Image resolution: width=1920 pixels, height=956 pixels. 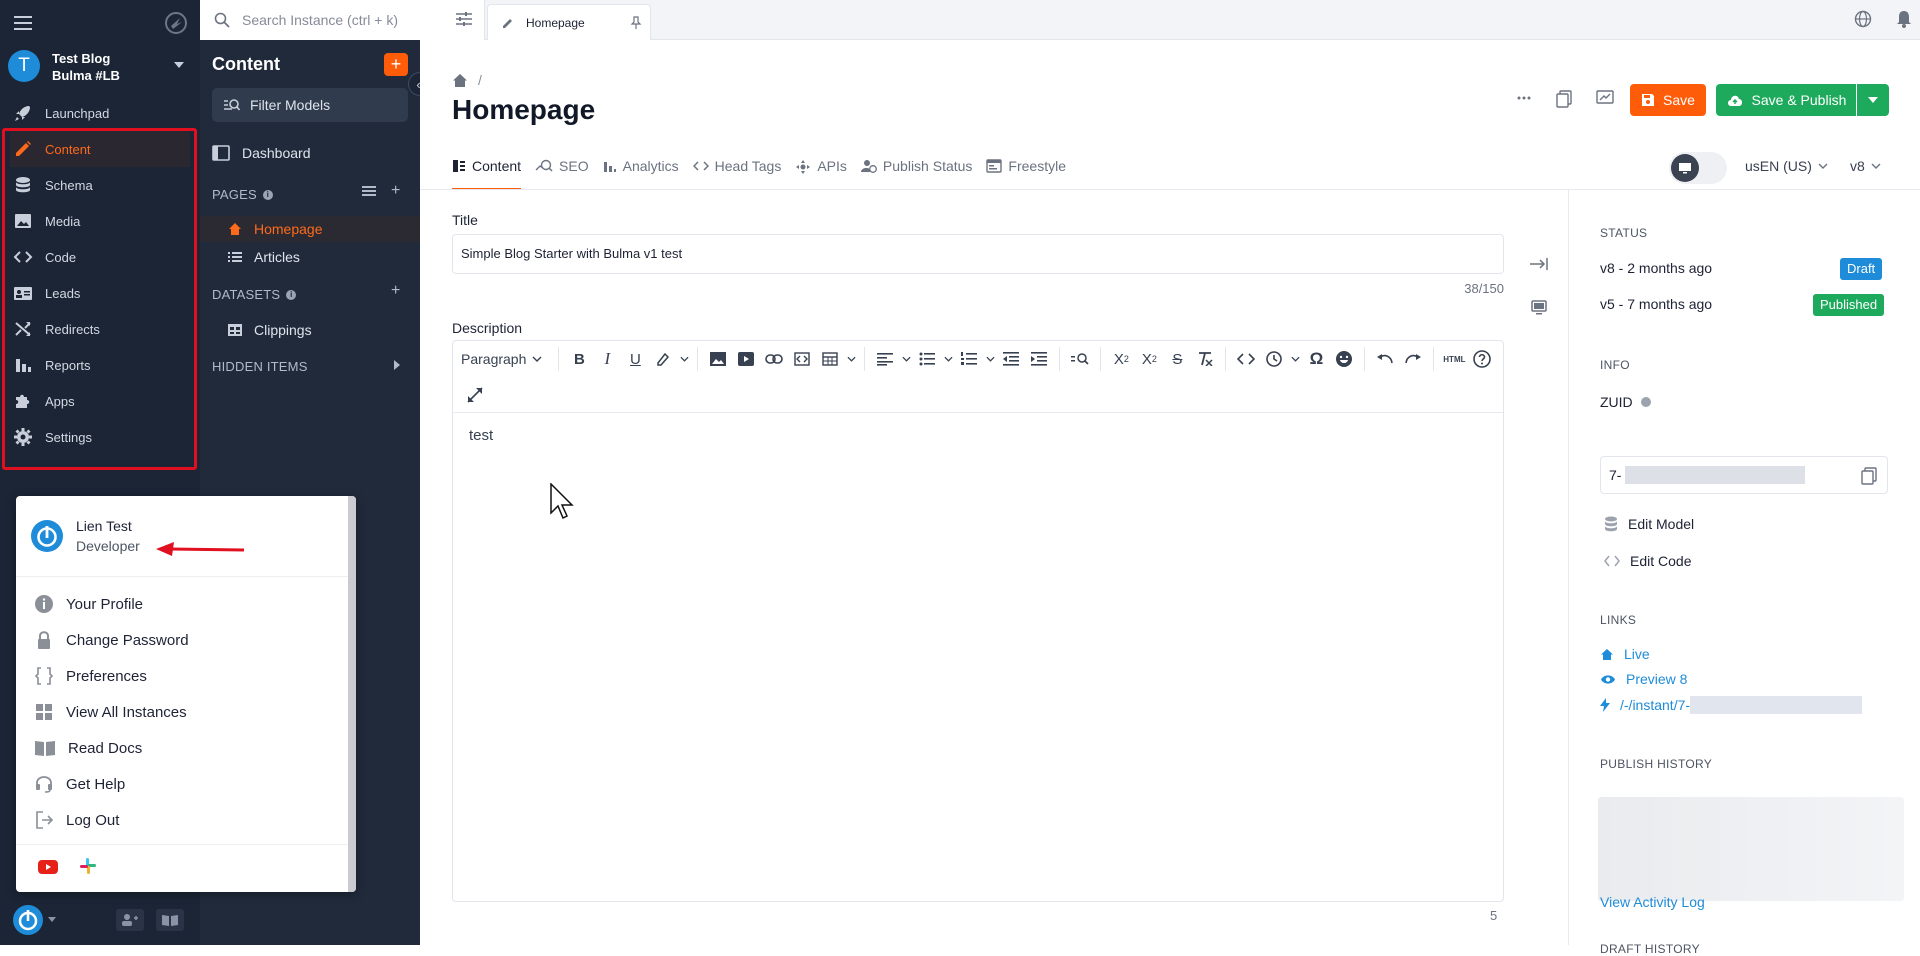 I want to click on user-avatar, so click(x=28, y=920).